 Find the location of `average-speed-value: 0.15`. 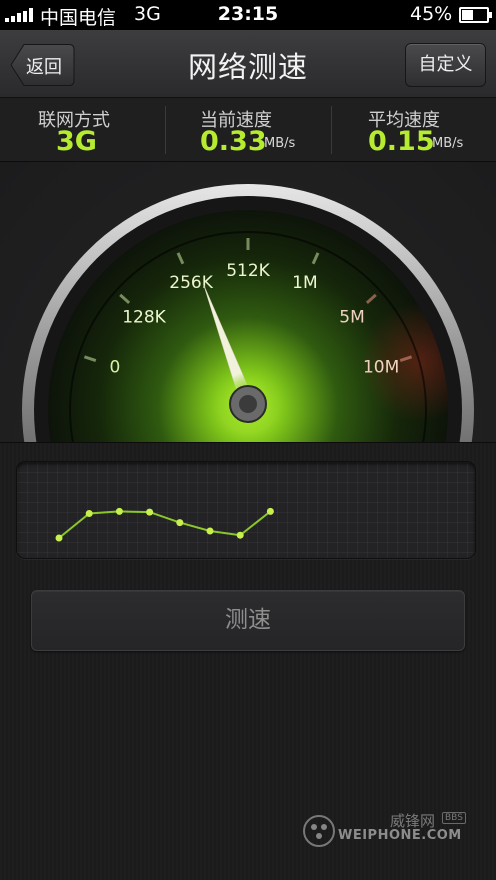

average-speed-value: 0.15 is located at coordinates (401, 141).